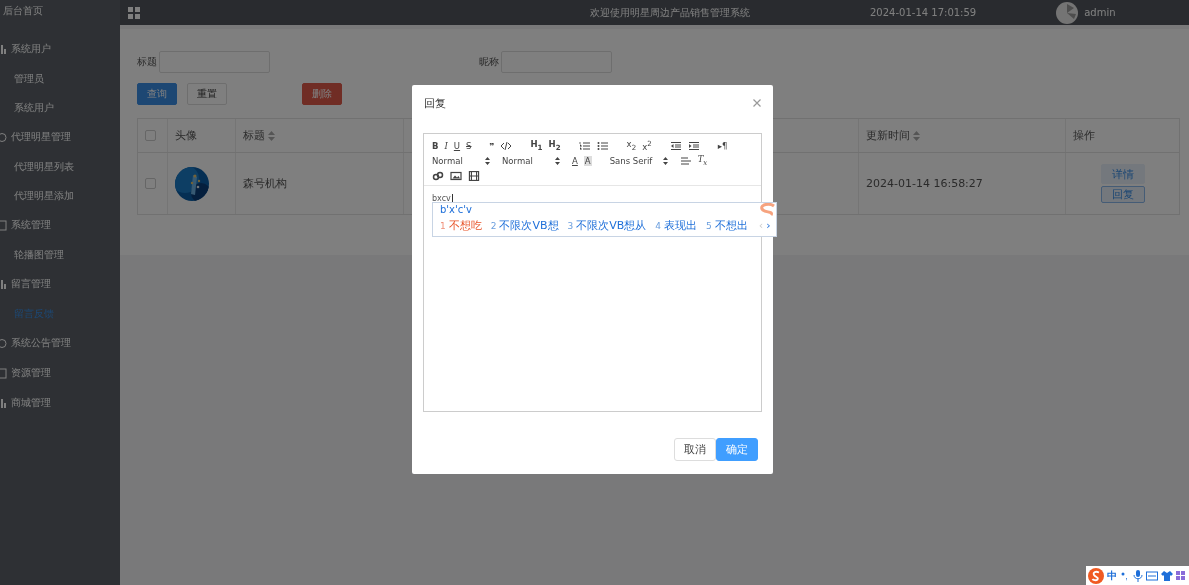 This screenshot has height=585, width=1189. What do you see at coordinates (147, 62) in the screenshot?
I see `field-label: 标题` at bounding box center [147, 62].